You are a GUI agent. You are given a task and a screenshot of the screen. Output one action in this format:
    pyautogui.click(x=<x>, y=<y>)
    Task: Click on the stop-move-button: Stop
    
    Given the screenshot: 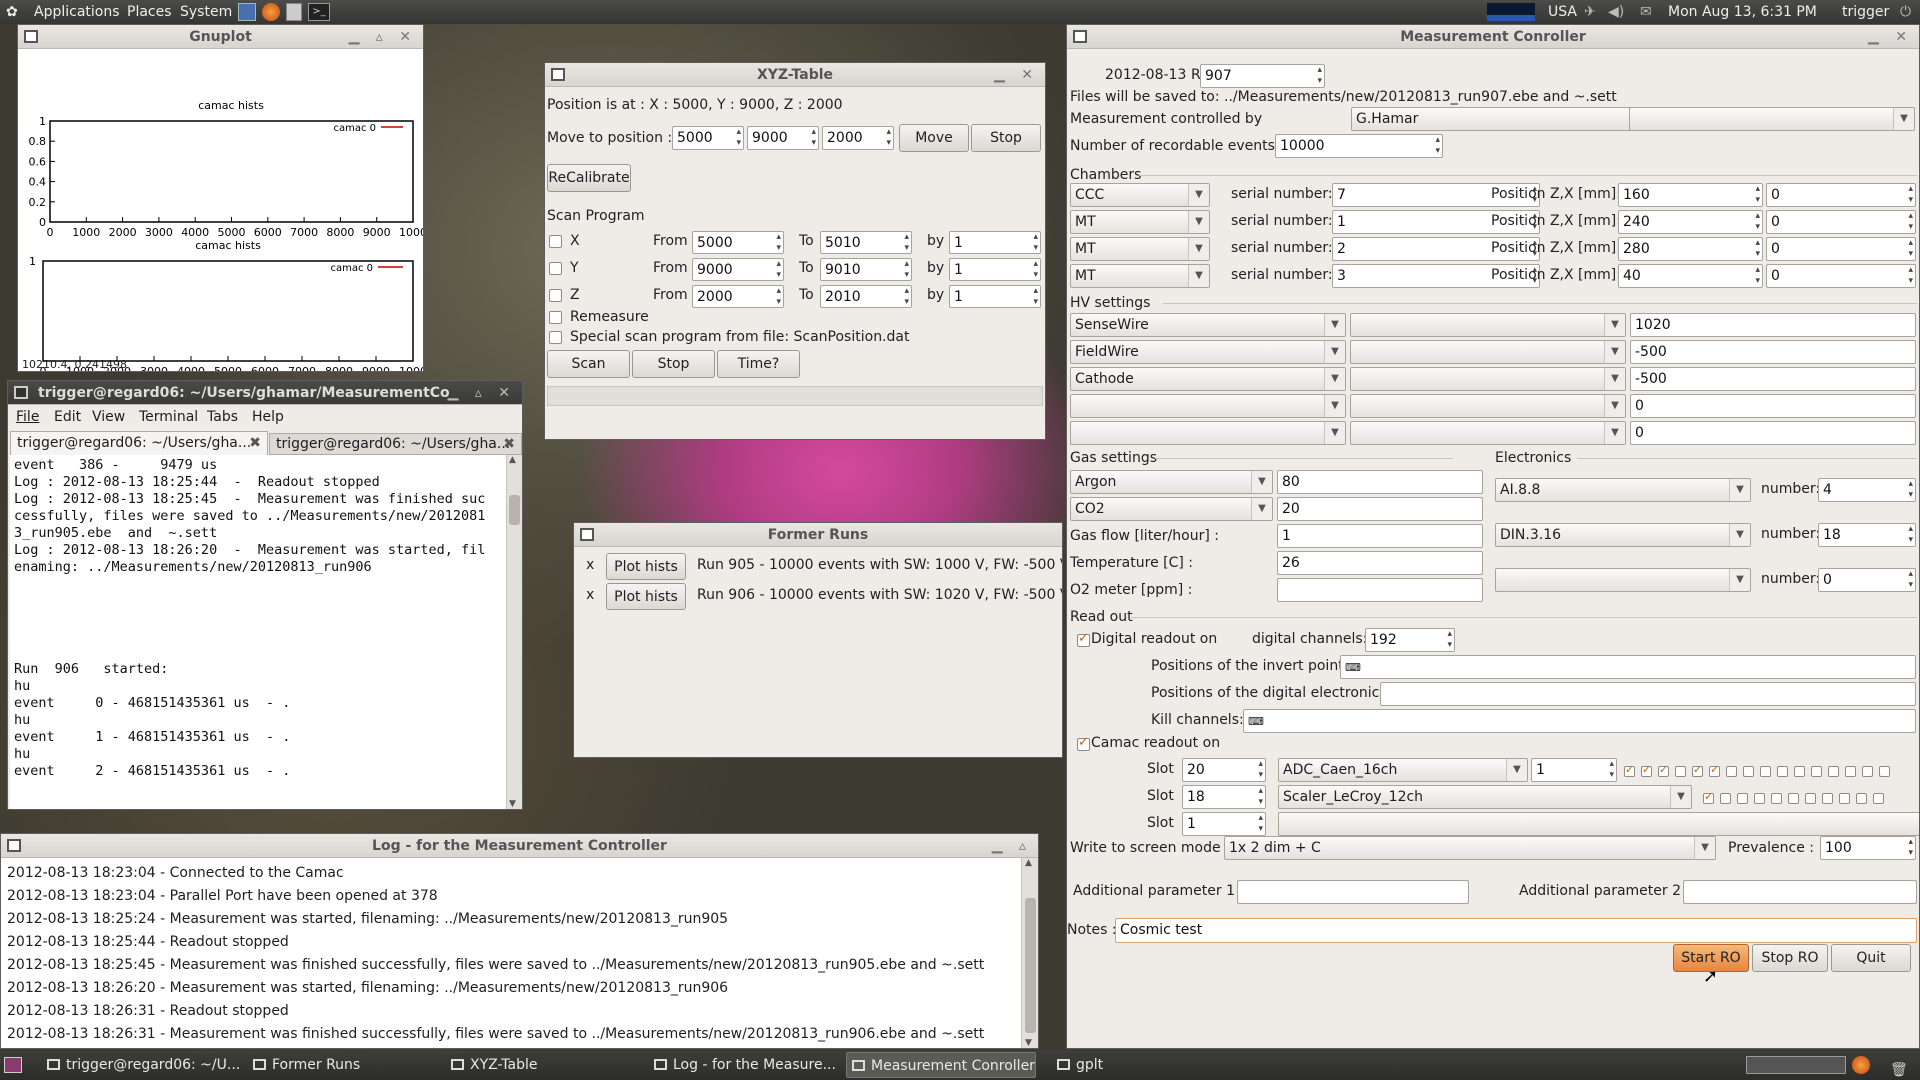 What is the action you would take?
    pyautogui.click(x=1006, y=138)
    